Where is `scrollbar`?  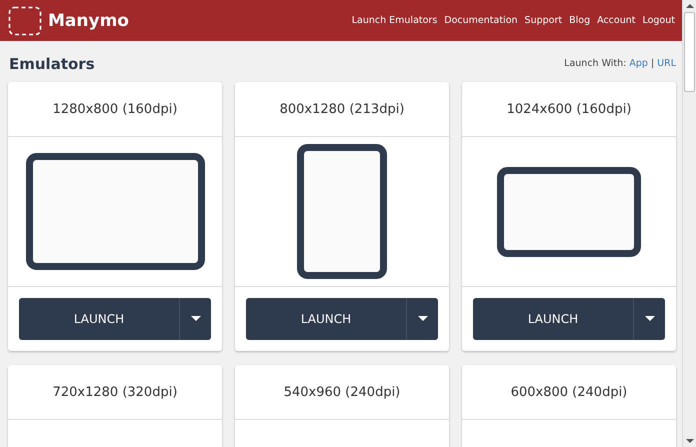
scrollbar is located at coordinates (689, 223).